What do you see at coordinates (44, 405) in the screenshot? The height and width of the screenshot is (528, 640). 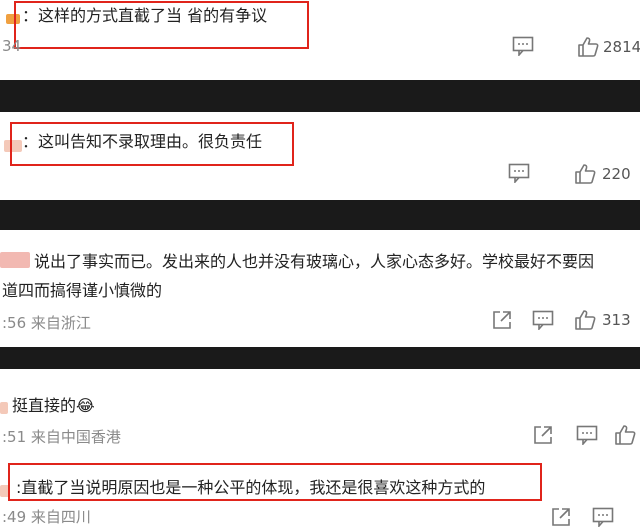 I see `comment-text-body: 挺直接的` at bounding box center [44, 405].